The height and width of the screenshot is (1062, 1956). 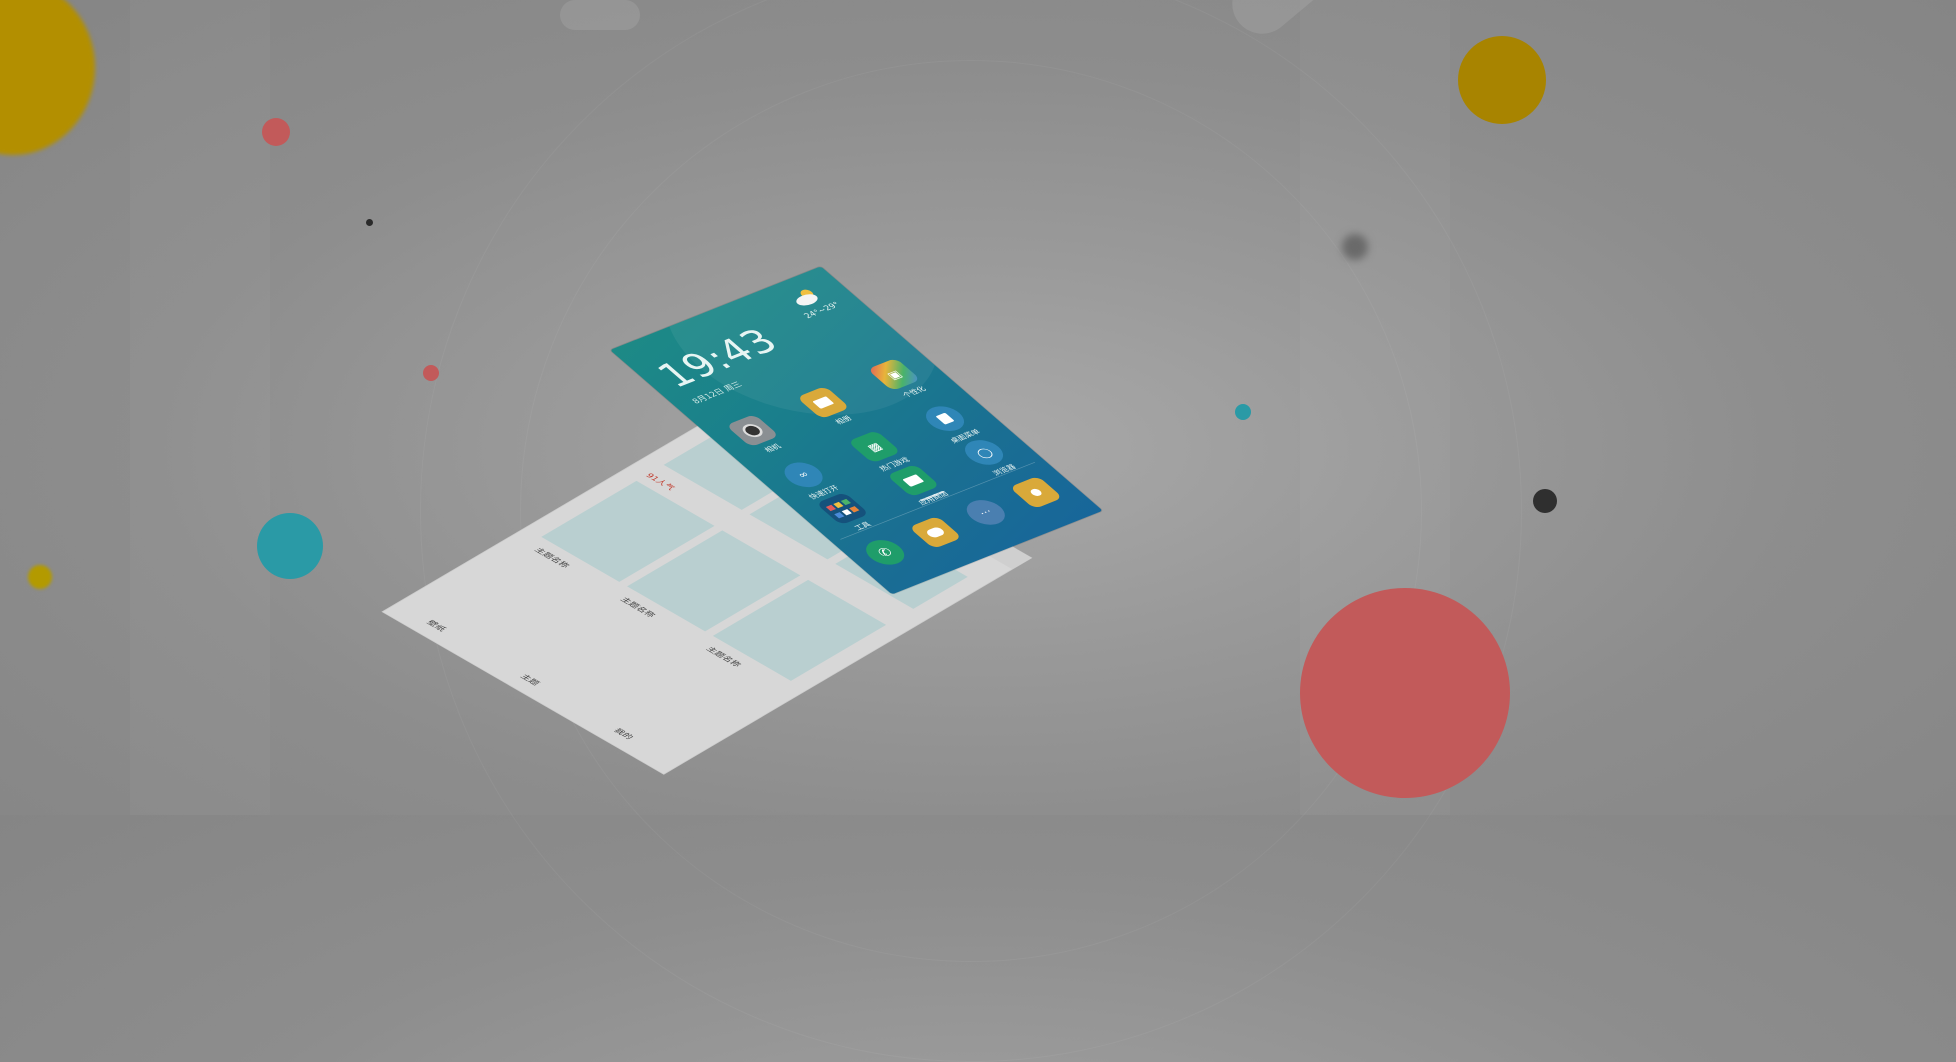 I want to click on dock-phone: ✆, so click(x=885, y=552).